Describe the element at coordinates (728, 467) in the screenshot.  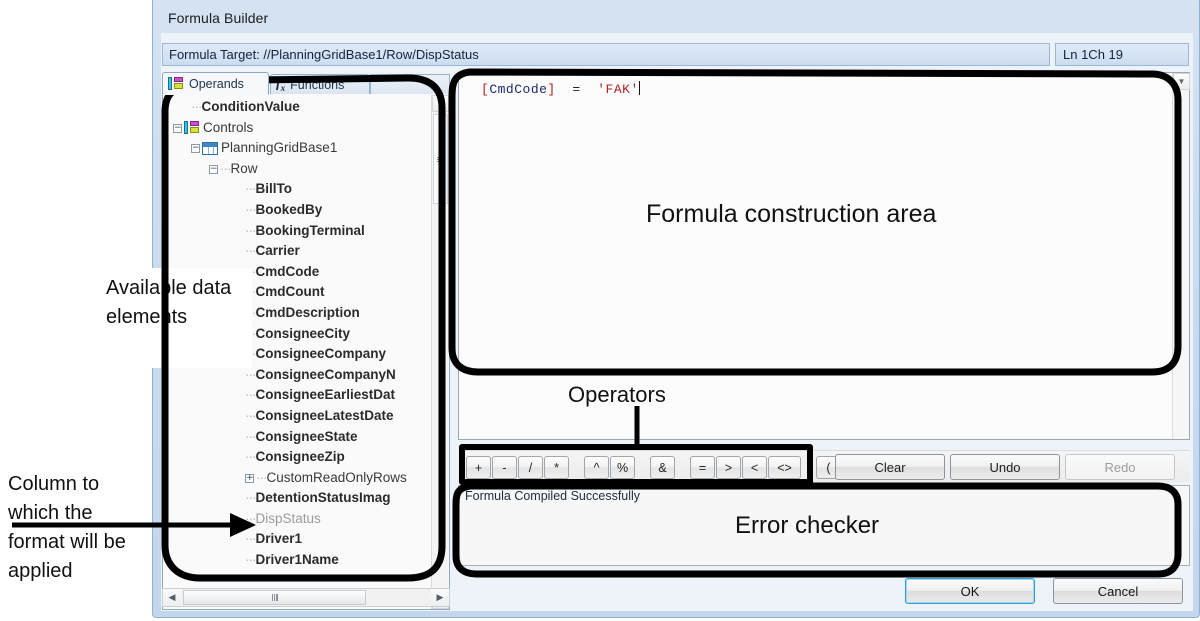
I see `operator-button: >` at that location.